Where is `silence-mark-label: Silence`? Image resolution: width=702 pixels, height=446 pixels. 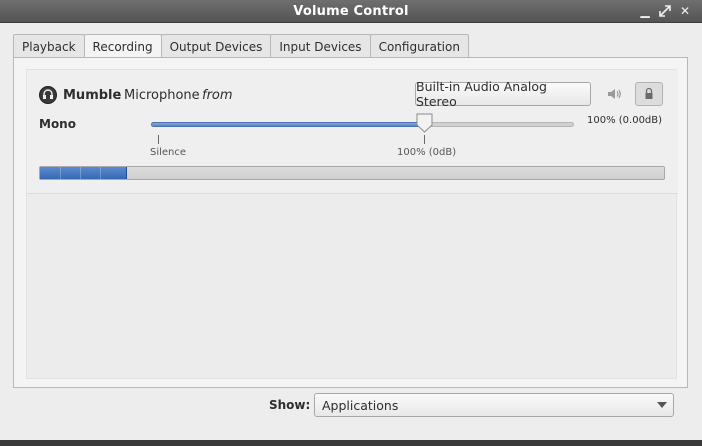
silence-mark-label: Silence is located at coordinates (168, 152).